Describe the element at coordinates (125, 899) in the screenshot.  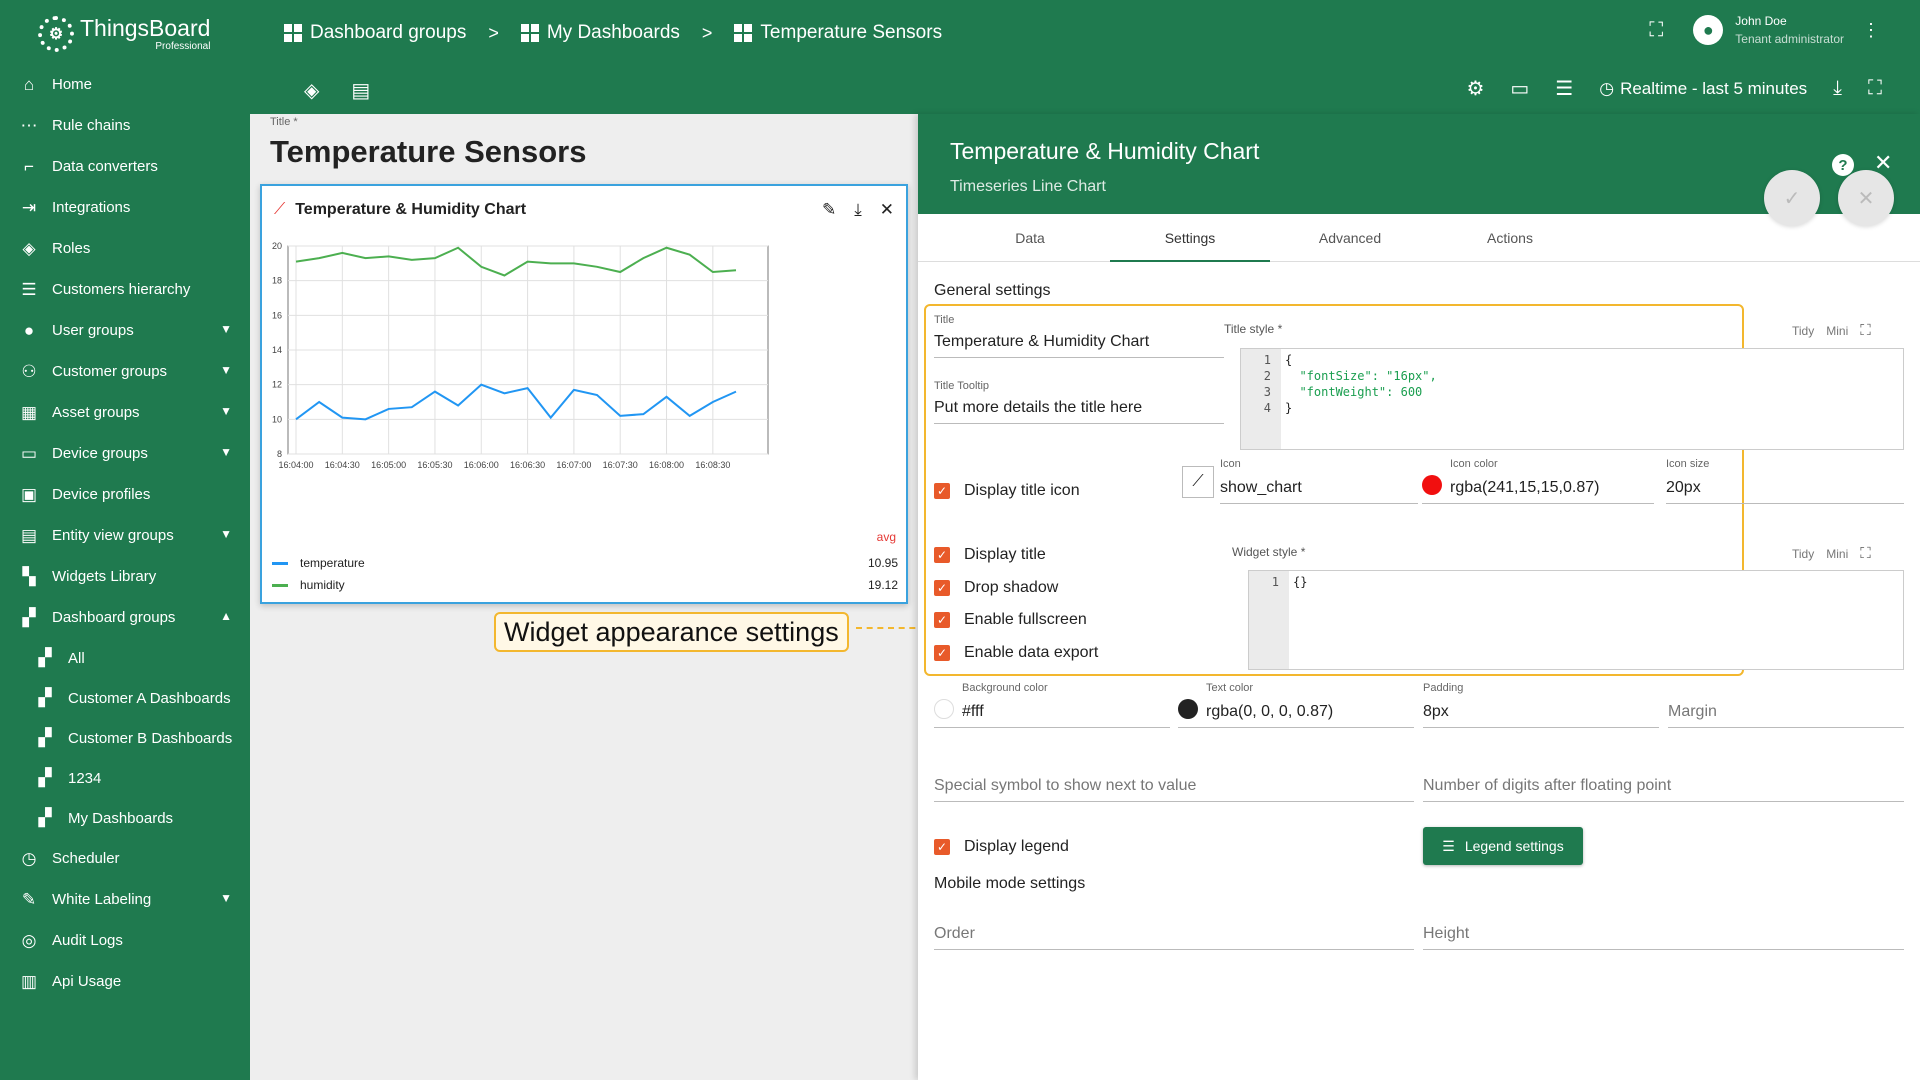
I see `sidebar-item-white-labeling: ✎ White Labeling ▼` at that location.